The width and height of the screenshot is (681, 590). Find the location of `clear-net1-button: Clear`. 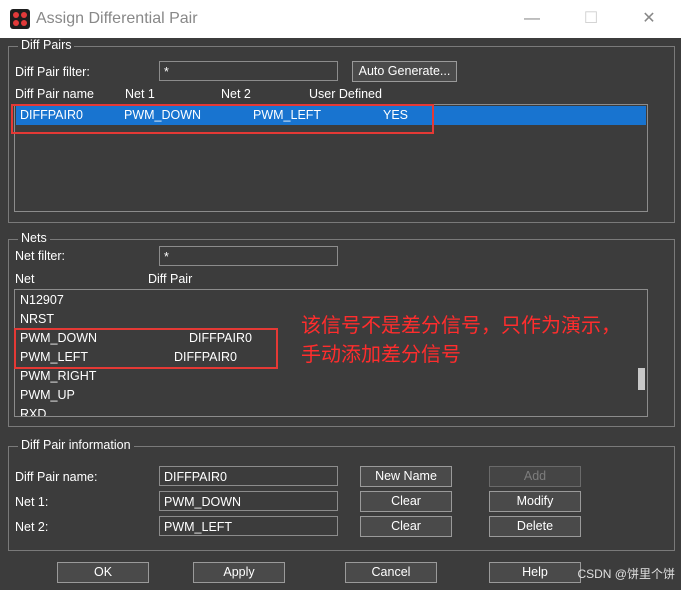

clear-net1-button: Clear is located at coordinates (406, 501).